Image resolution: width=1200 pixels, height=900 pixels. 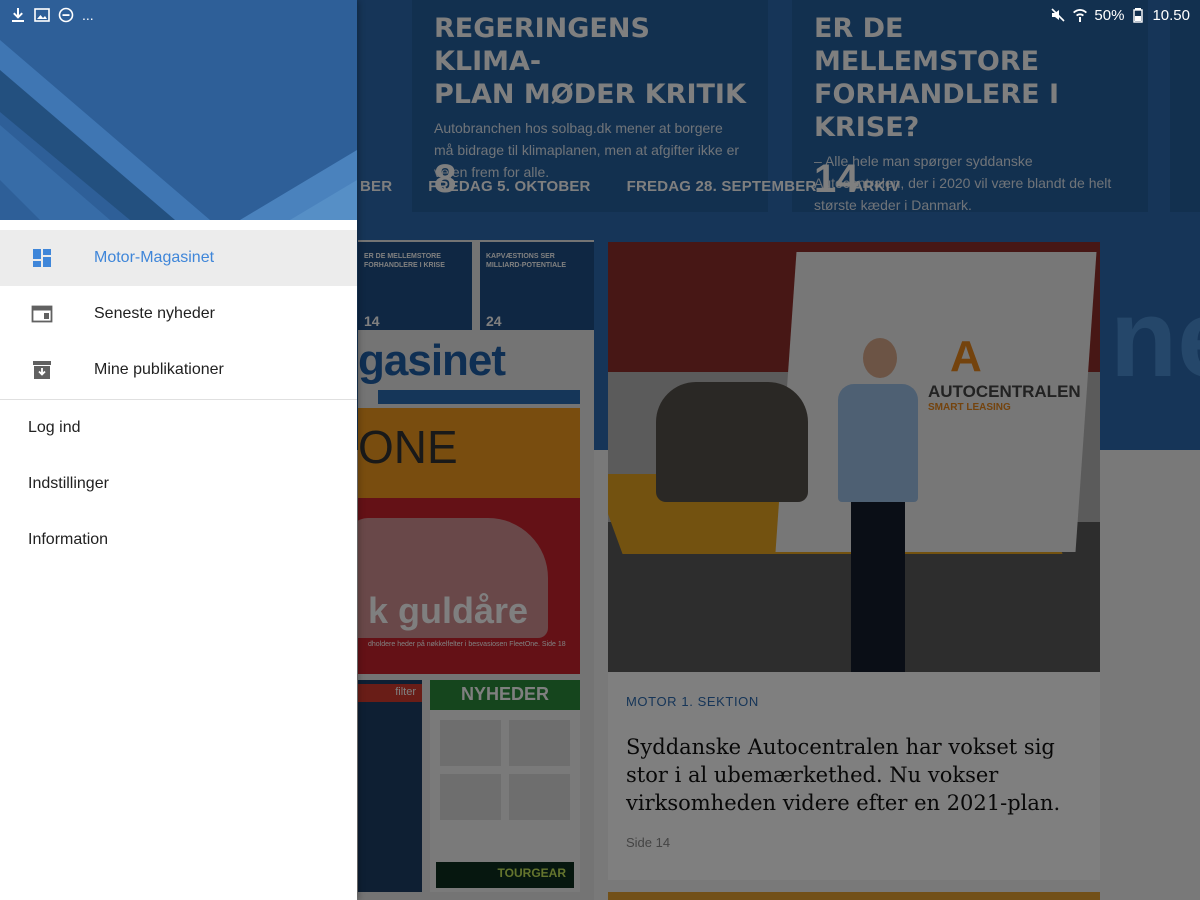 What do you see at coordinates (1058, 15) in the screenshot?
I see `mute-icon` at bounding box center [1058, 15].